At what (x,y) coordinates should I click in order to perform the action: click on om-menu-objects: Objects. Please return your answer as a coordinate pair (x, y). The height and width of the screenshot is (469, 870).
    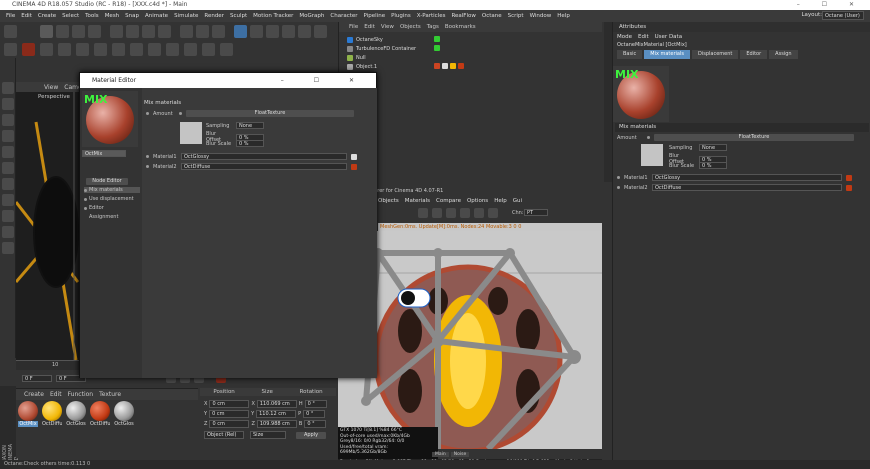
    Looking at the image, I should click on (410, 27).